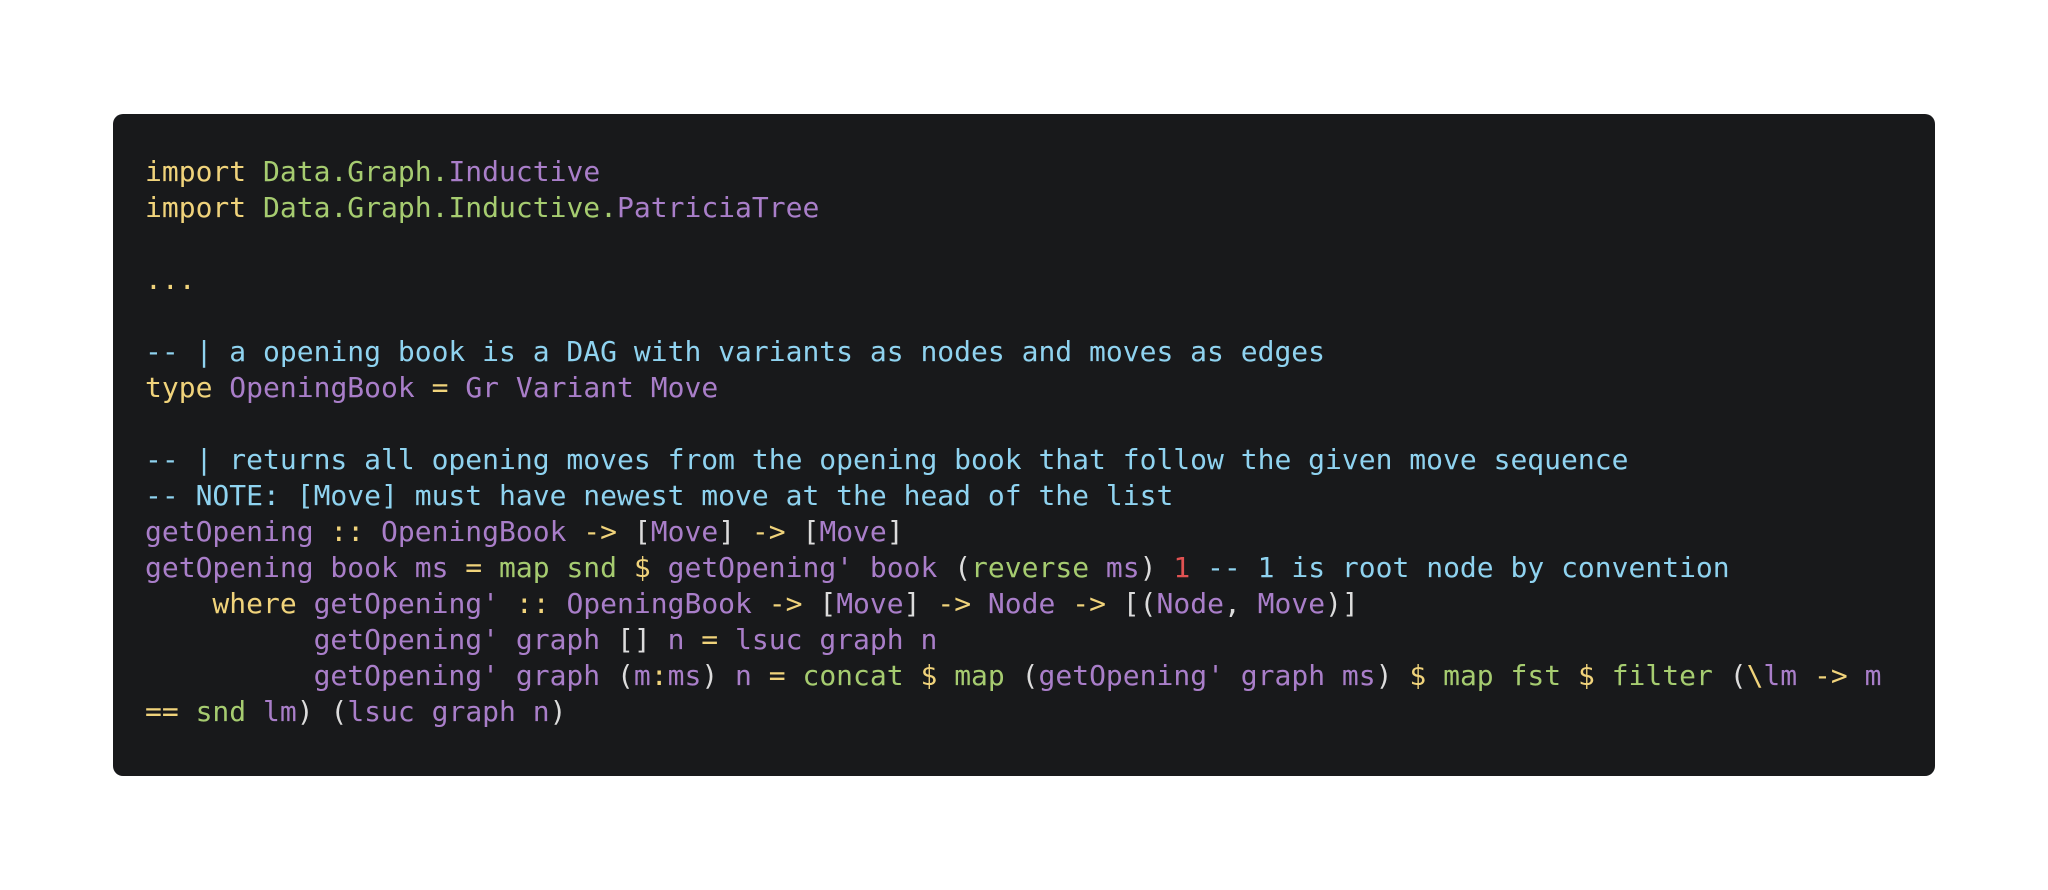 This screenshot has width=2048, height=890. I want to click on code-token: where, so click(229, 603).